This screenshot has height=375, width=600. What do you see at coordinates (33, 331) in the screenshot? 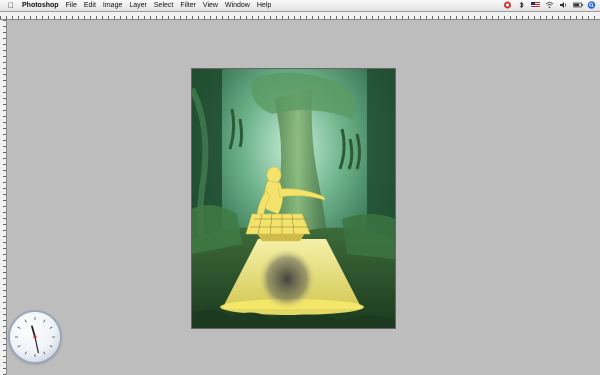
I see `clock-hour-hand` at bounding box center [33, 331].